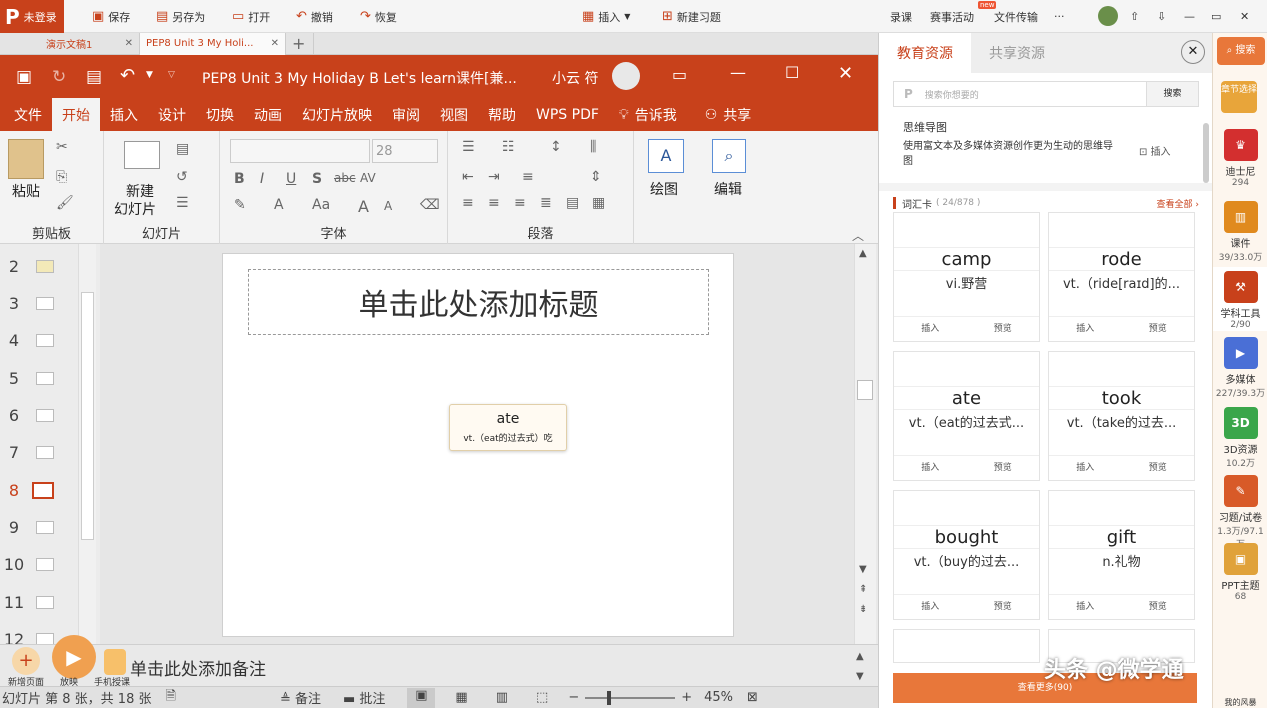 This screenshot has width=1267, height=708. What do you see at coordinates (606, 16) in the screenshot?
I see `insert-menu-button: ▦ 插入 ▼` at bounding box center [606, 16].